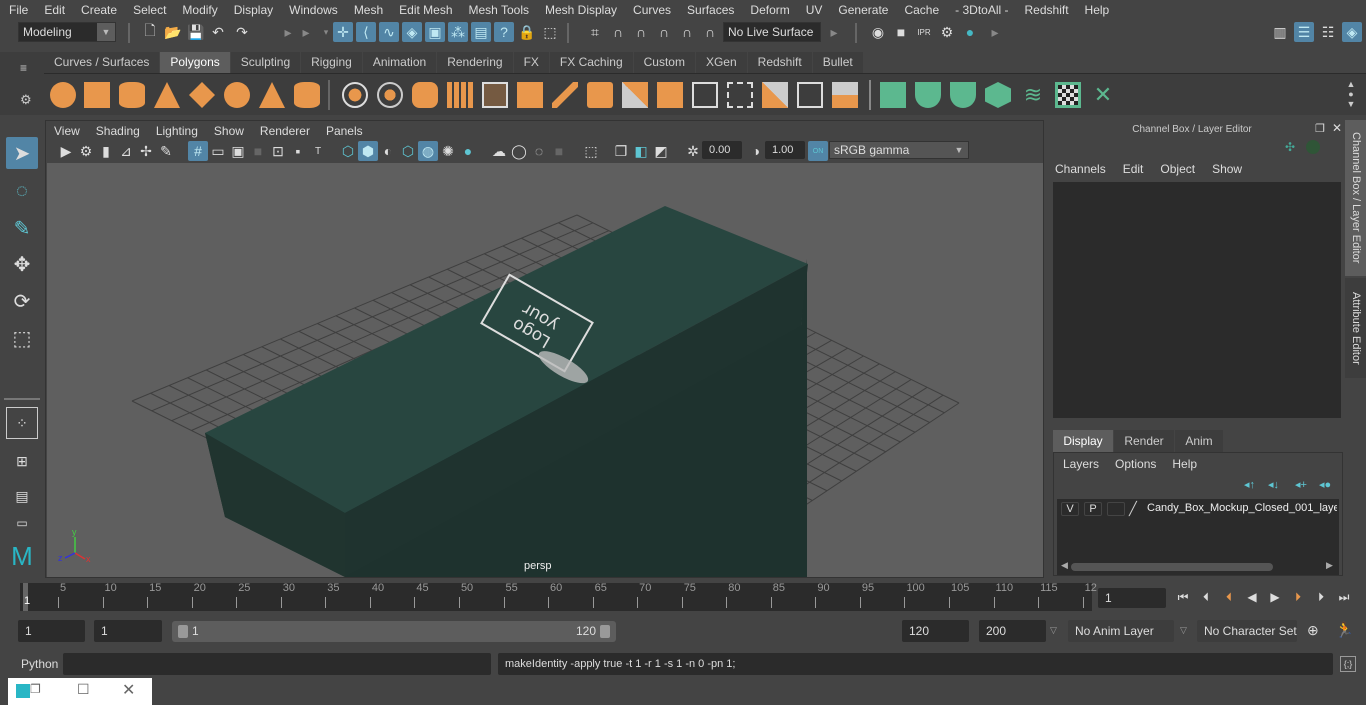 The image size is (1366, 705). What do you see at coordinates (709, 10) in the screenshot?
I see `menu-surfaces: Surfaces` at bounding box center [709, 10].